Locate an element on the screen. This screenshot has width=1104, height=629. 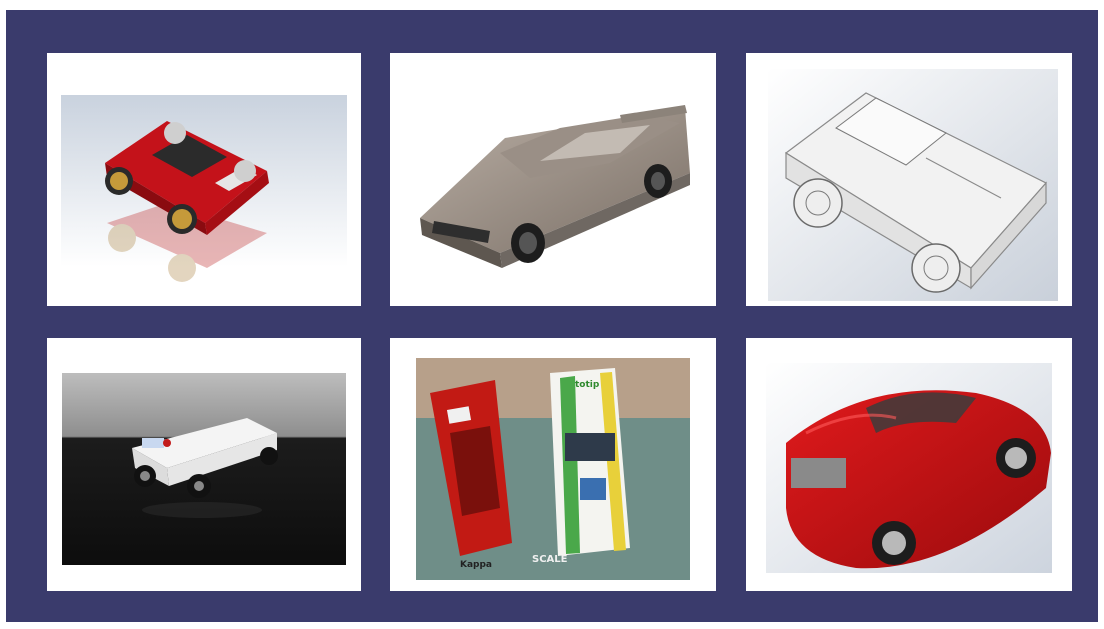
image-tile-red-hatchback is located at coordinates (909, 464).